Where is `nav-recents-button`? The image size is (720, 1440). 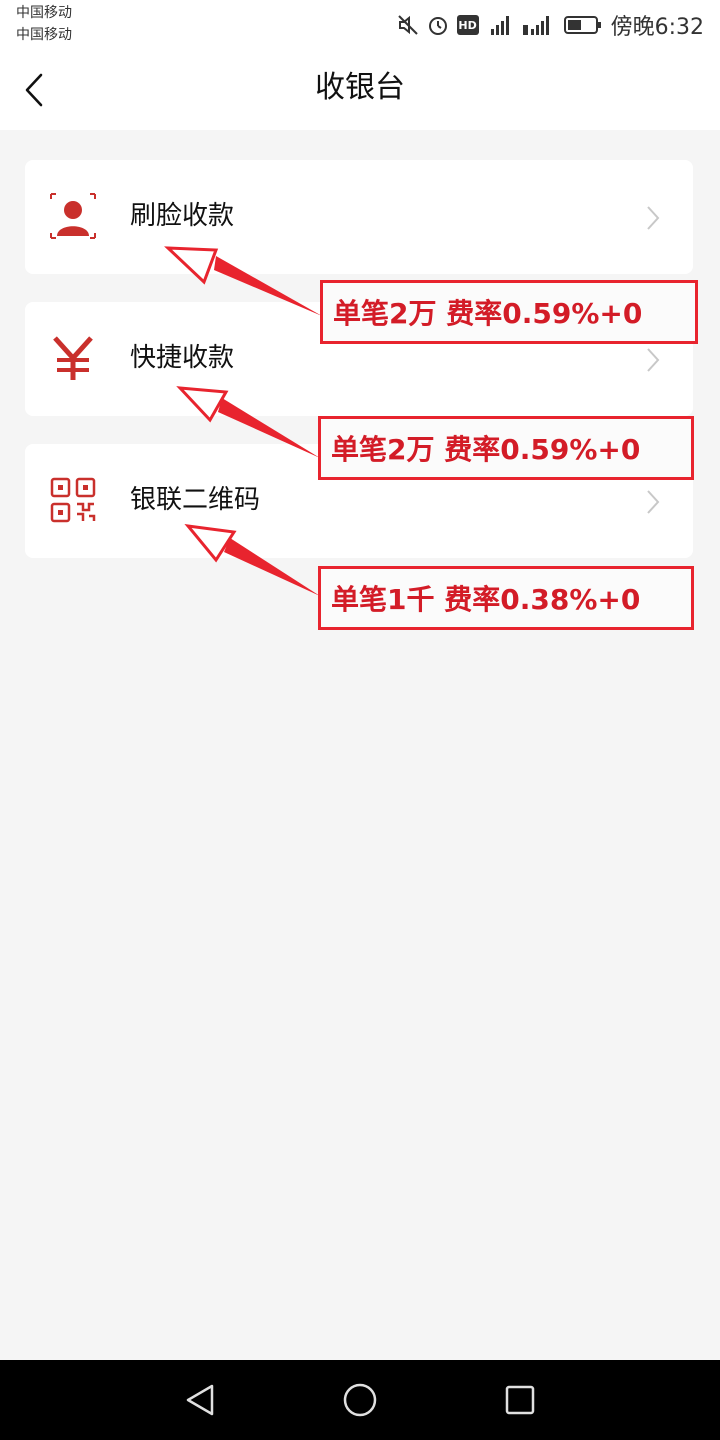 nav-recents-button is located at coordinates (520, 1400).